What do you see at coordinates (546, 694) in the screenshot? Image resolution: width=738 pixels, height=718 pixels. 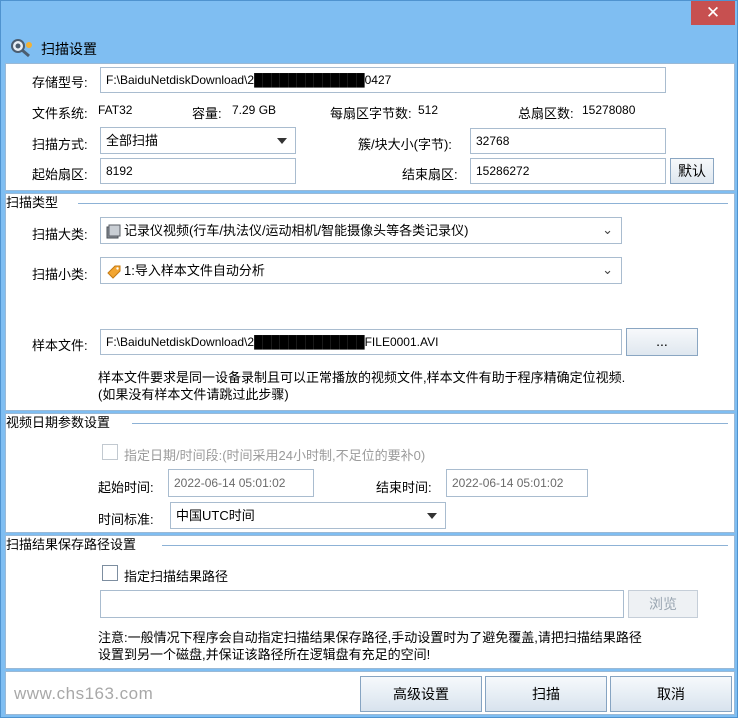 I see `scan-button: 扫描` at bounding box center [546, 694].